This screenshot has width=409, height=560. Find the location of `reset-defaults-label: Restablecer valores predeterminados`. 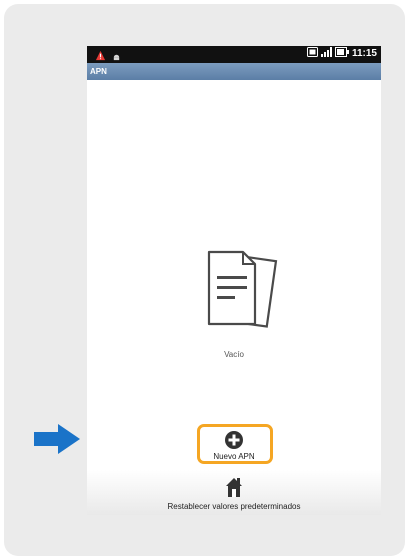

reset-defaults-label: Restablecer valores predeterminados is located at coordinates (234, 506).